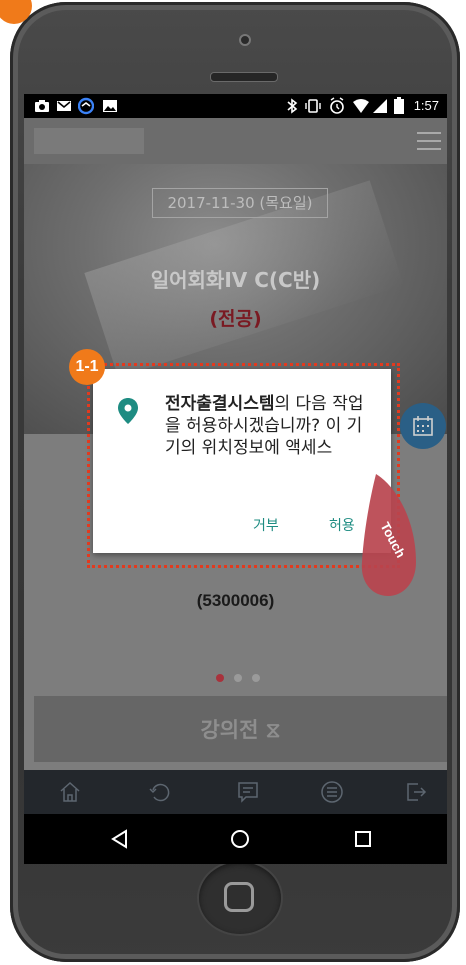 Image resolution: width=466 pixels, height=965 pixels. I want to click on signal-icon, so click(380, 106).